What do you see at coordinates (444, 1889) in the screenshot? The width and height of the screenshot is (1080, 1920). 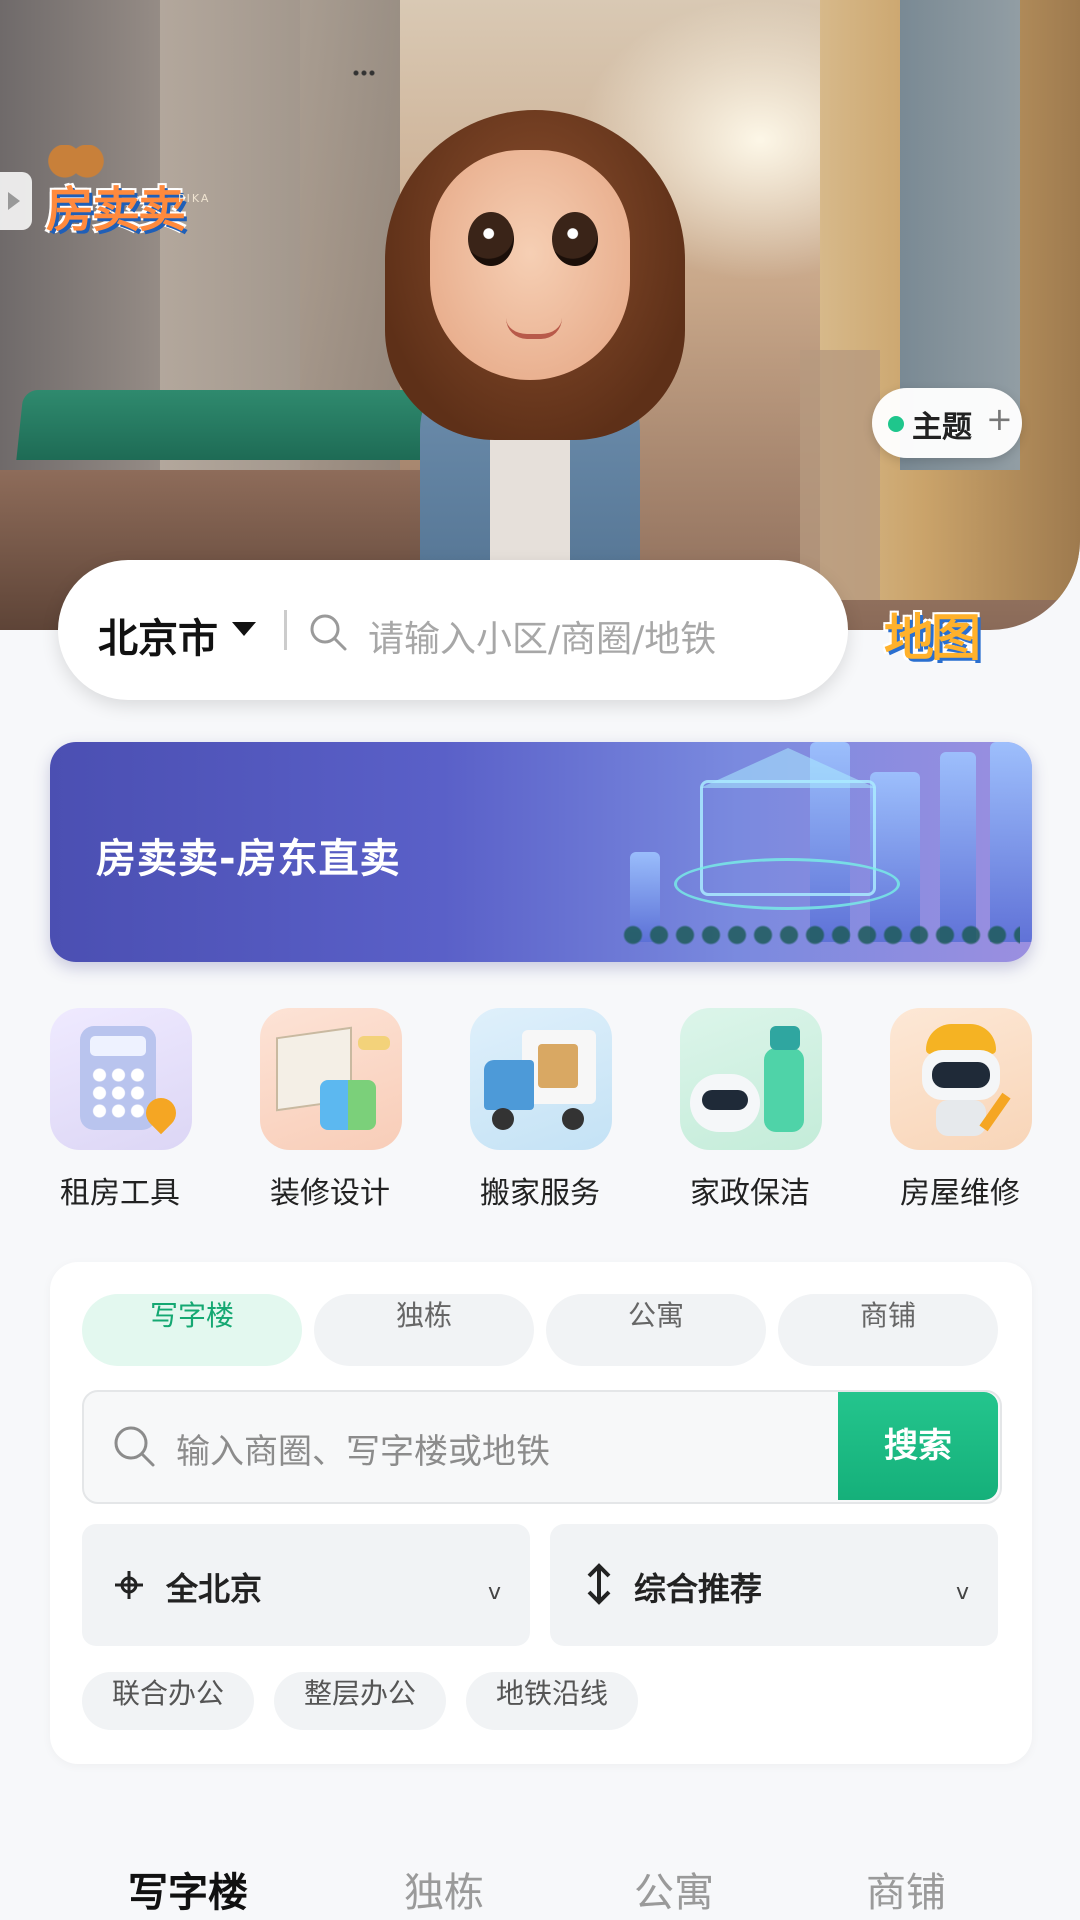 I see `bottom-tab-standalone: 独栋` at bounding box center [444, 1889].